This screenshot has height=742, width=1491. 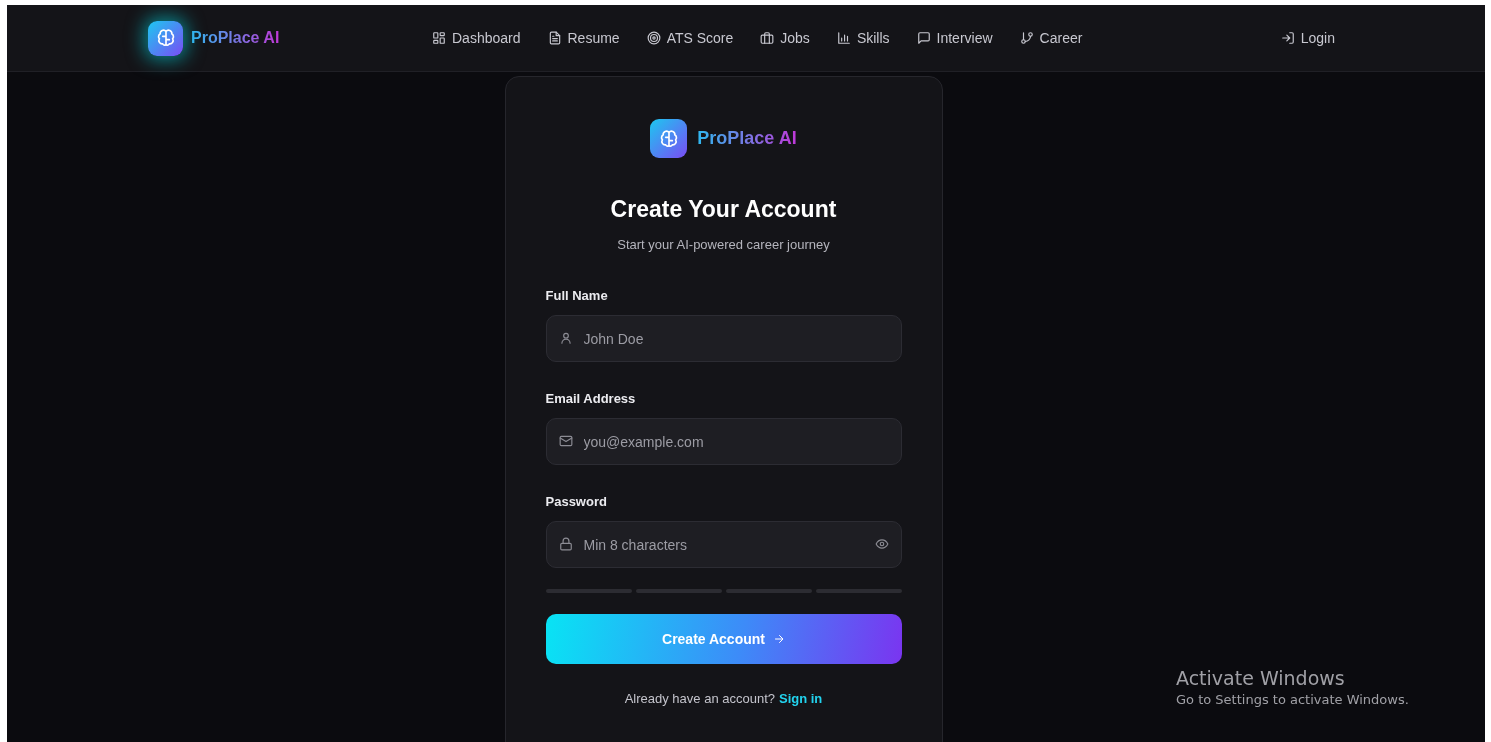 I want to click on login-button: Login, so click(x=1307, y=38).